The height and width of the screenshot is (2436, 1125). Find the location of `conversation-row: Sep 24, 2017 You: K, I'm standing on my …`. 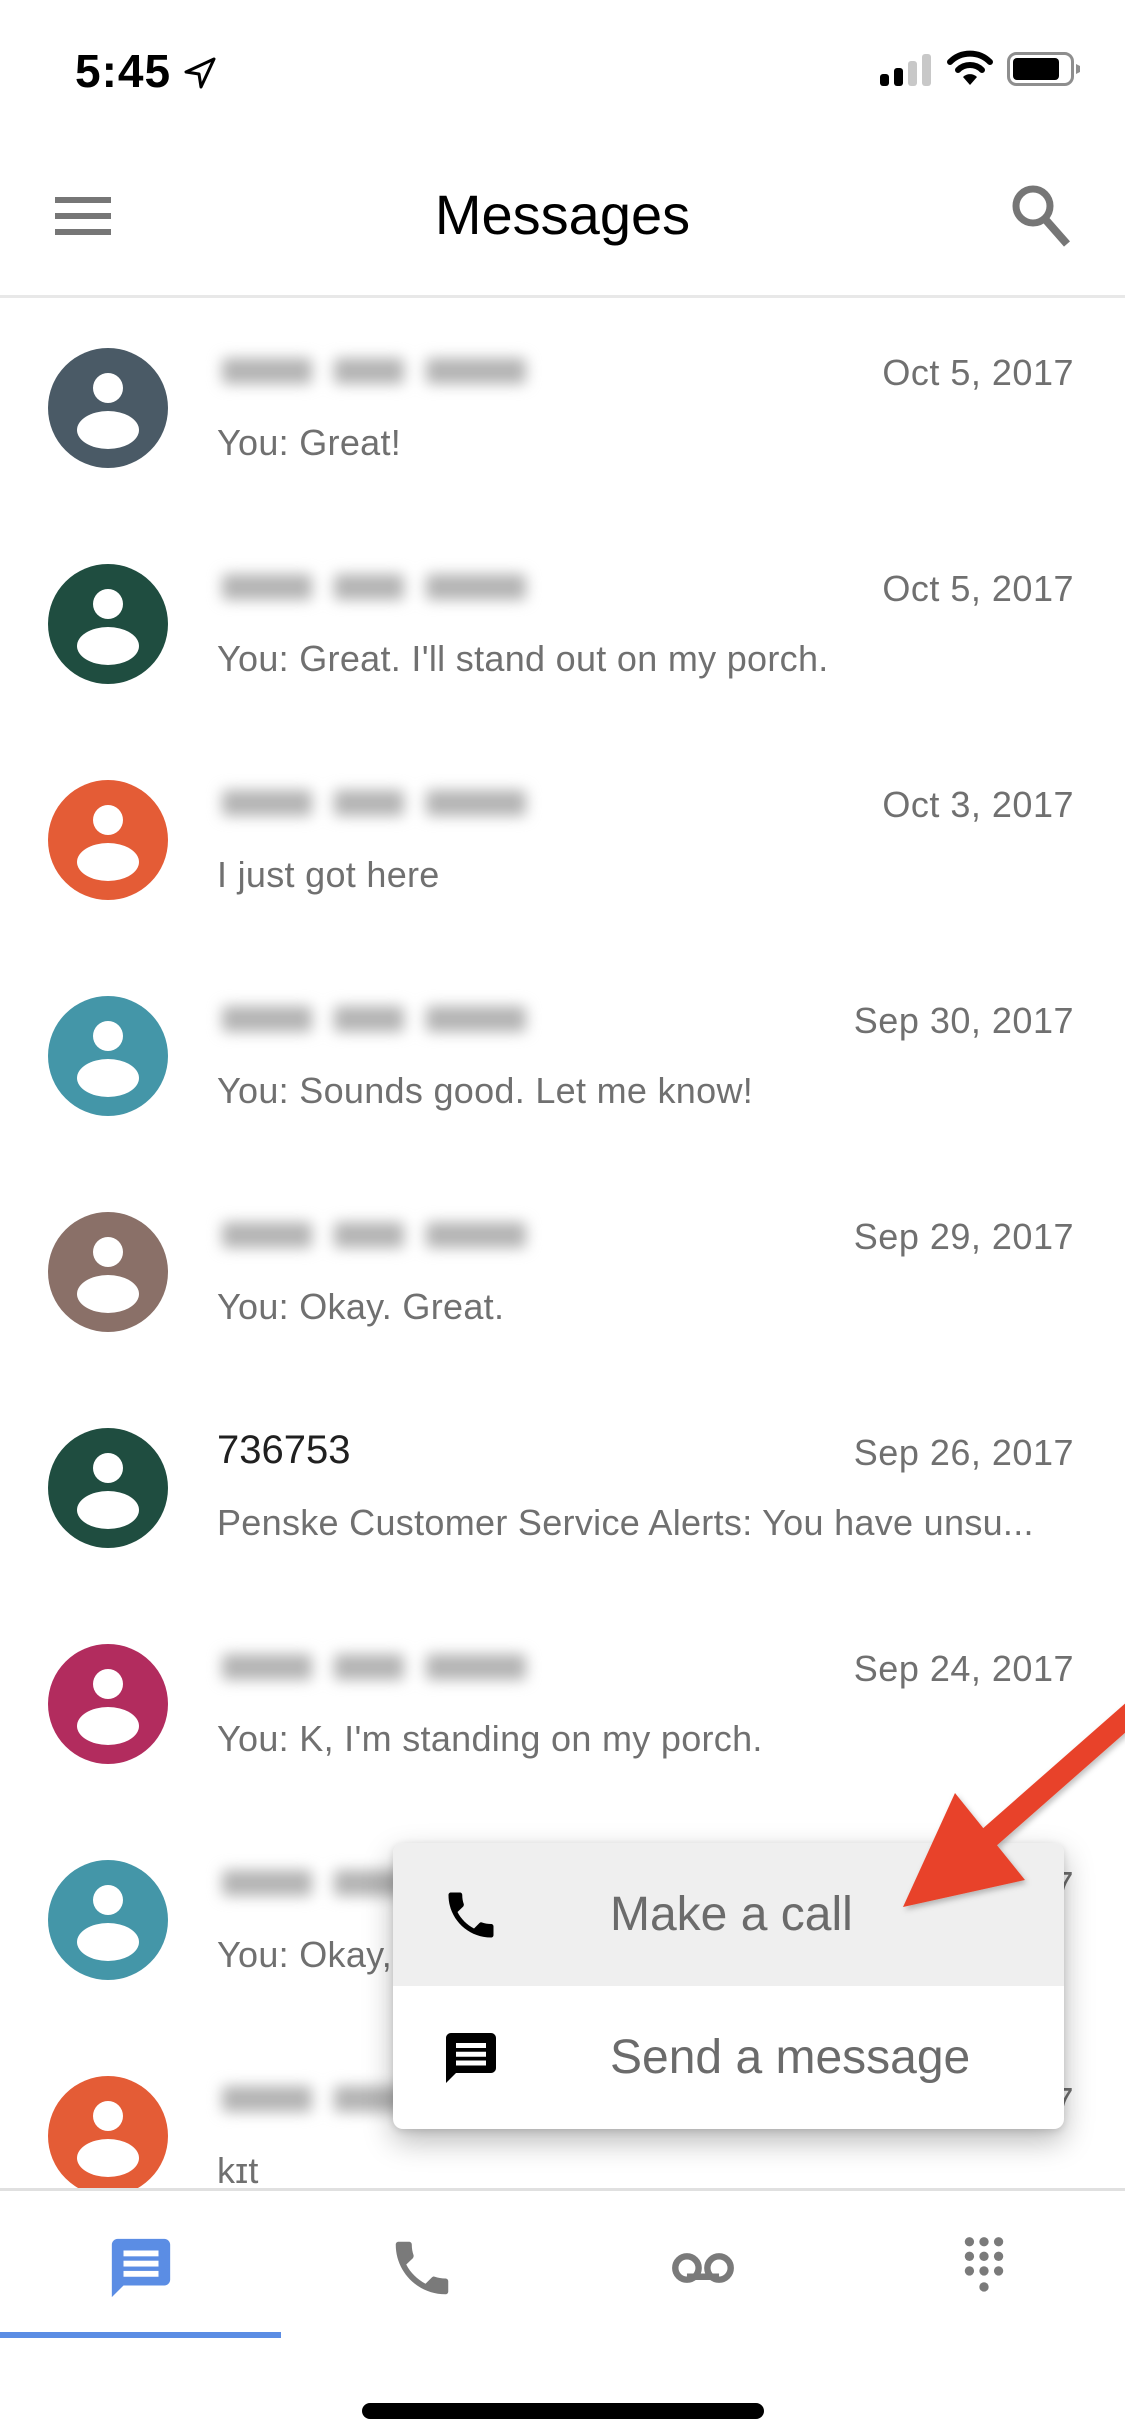

conversation-row: Sep 24, 2017 You: K, I'm standing on my … is located at coordinates (562, 1704).